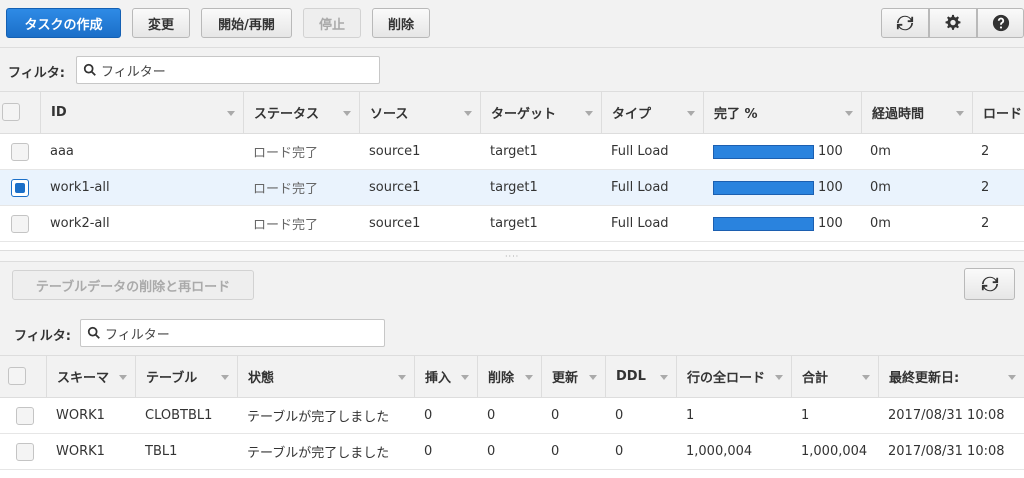 The width and height of the screenshot is (1024, 478). Describe the element at coordinates (445, 376) in the screenshot. I see `column-header-inserts: 挿入` at that location.